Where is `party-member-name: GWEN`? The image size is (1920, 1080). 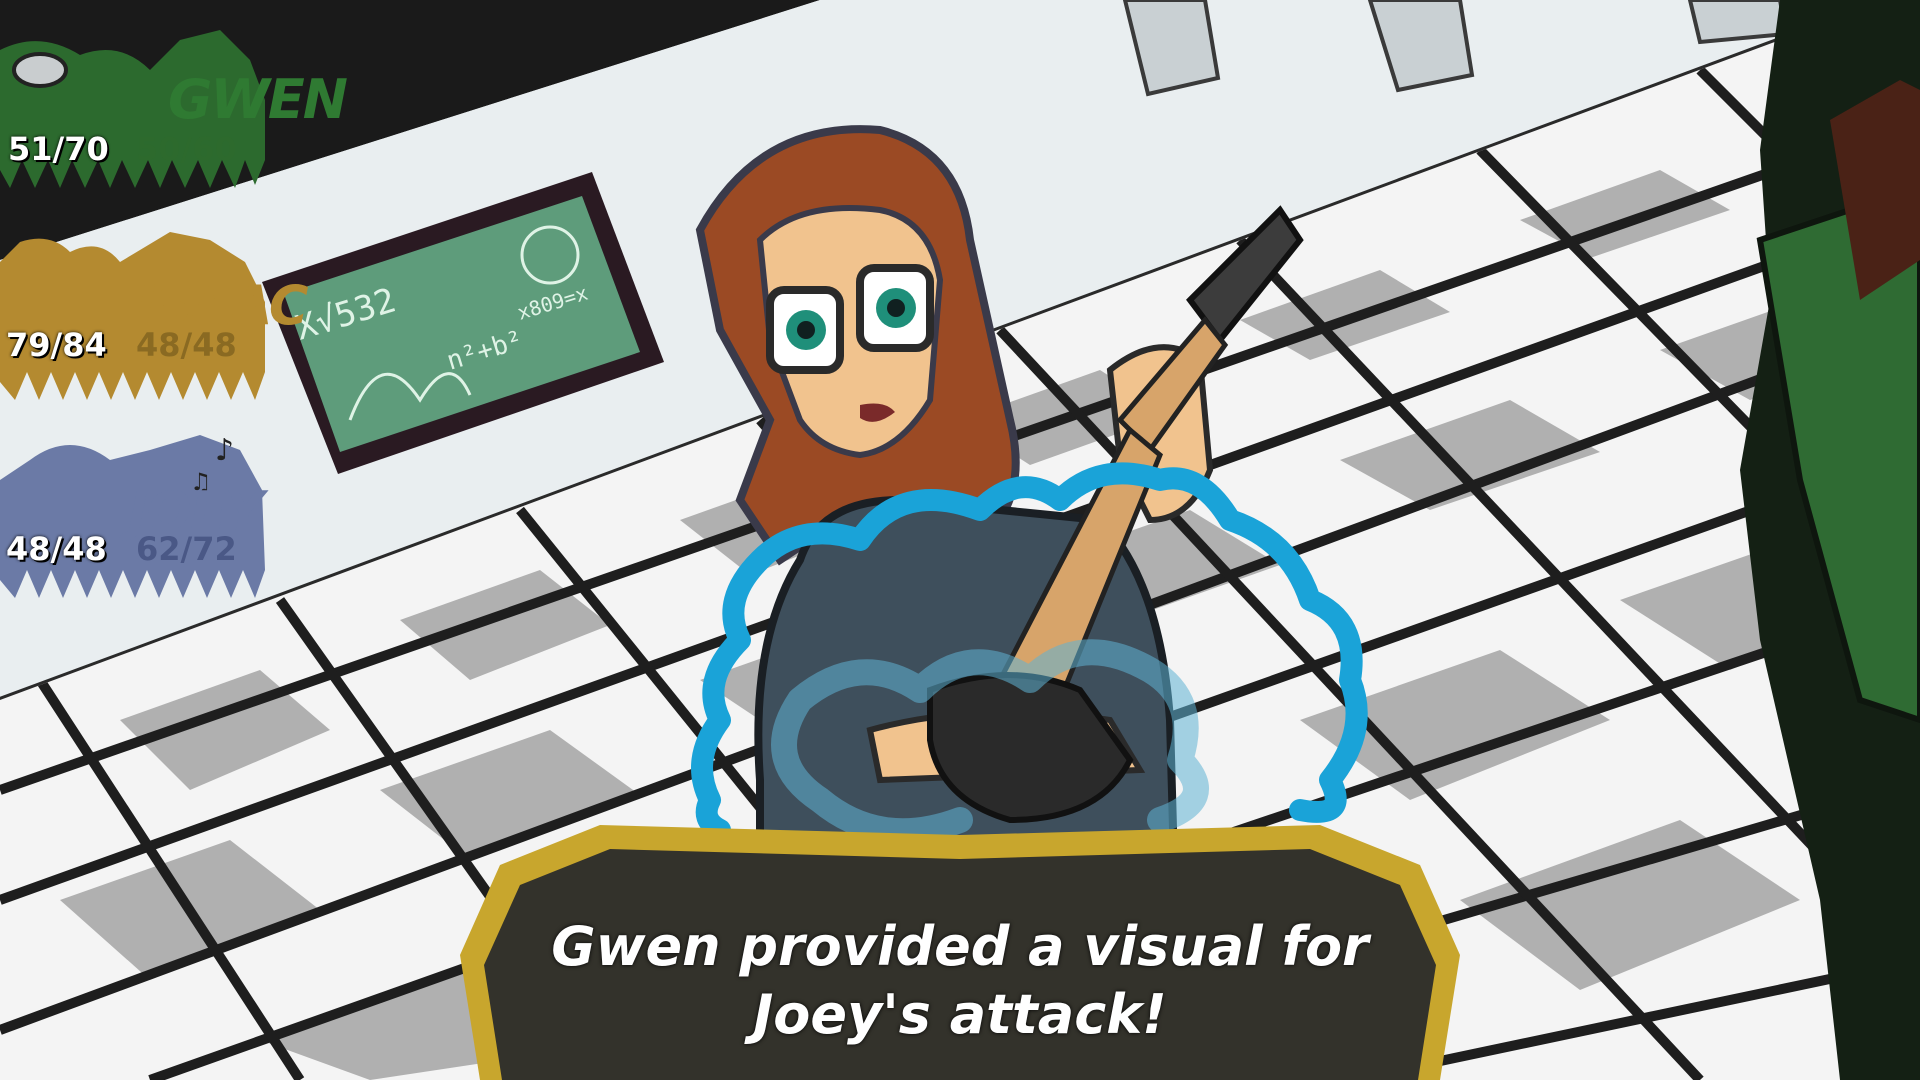
party-member-name: GWEN is located at coordinates (258, 99).